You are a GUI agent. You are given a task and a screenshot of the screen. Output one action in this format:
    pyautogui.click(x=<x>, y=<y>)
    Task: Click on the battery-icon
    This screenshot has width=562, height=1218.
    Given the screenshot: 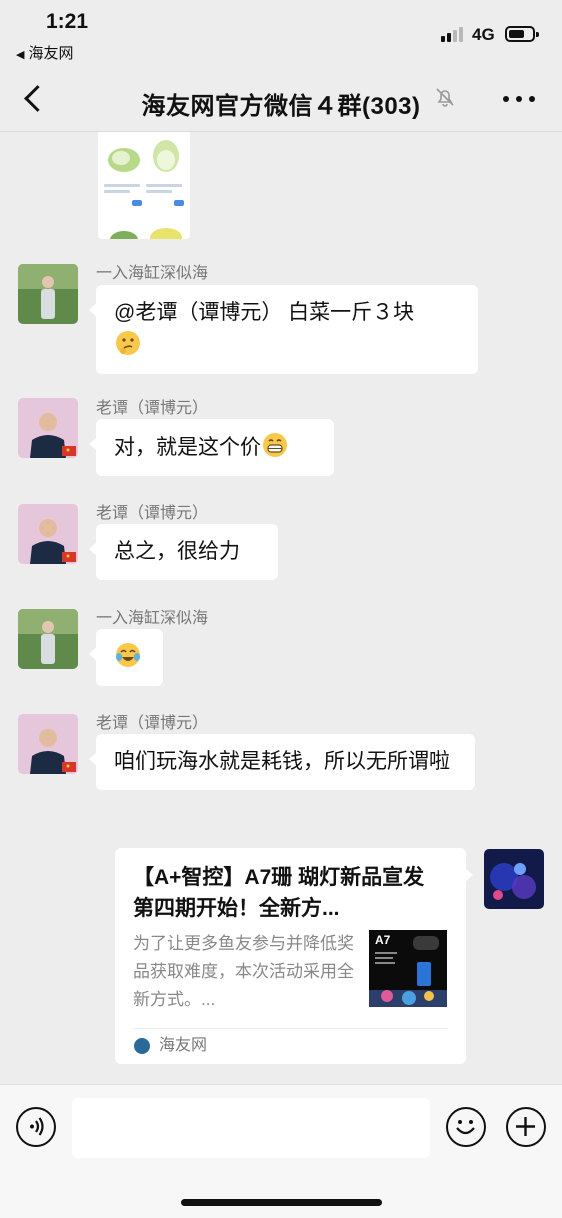 What is the action you would take?
    pyautogui.click(x=522, y=34)
    